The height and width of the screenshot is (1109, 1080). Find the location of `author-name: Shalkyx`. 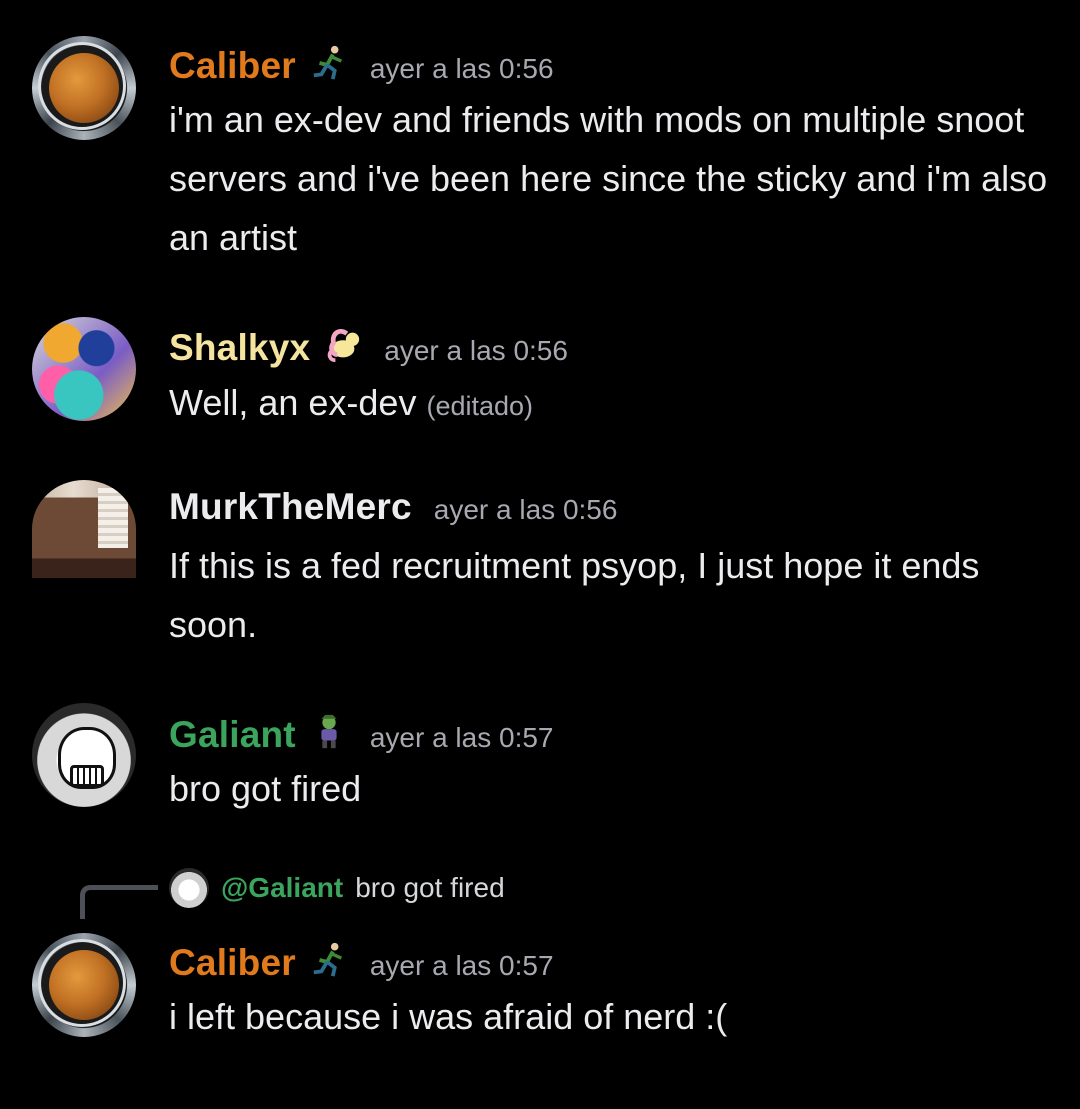

author-name: Shalkyx is located at coordinates (239, 348).